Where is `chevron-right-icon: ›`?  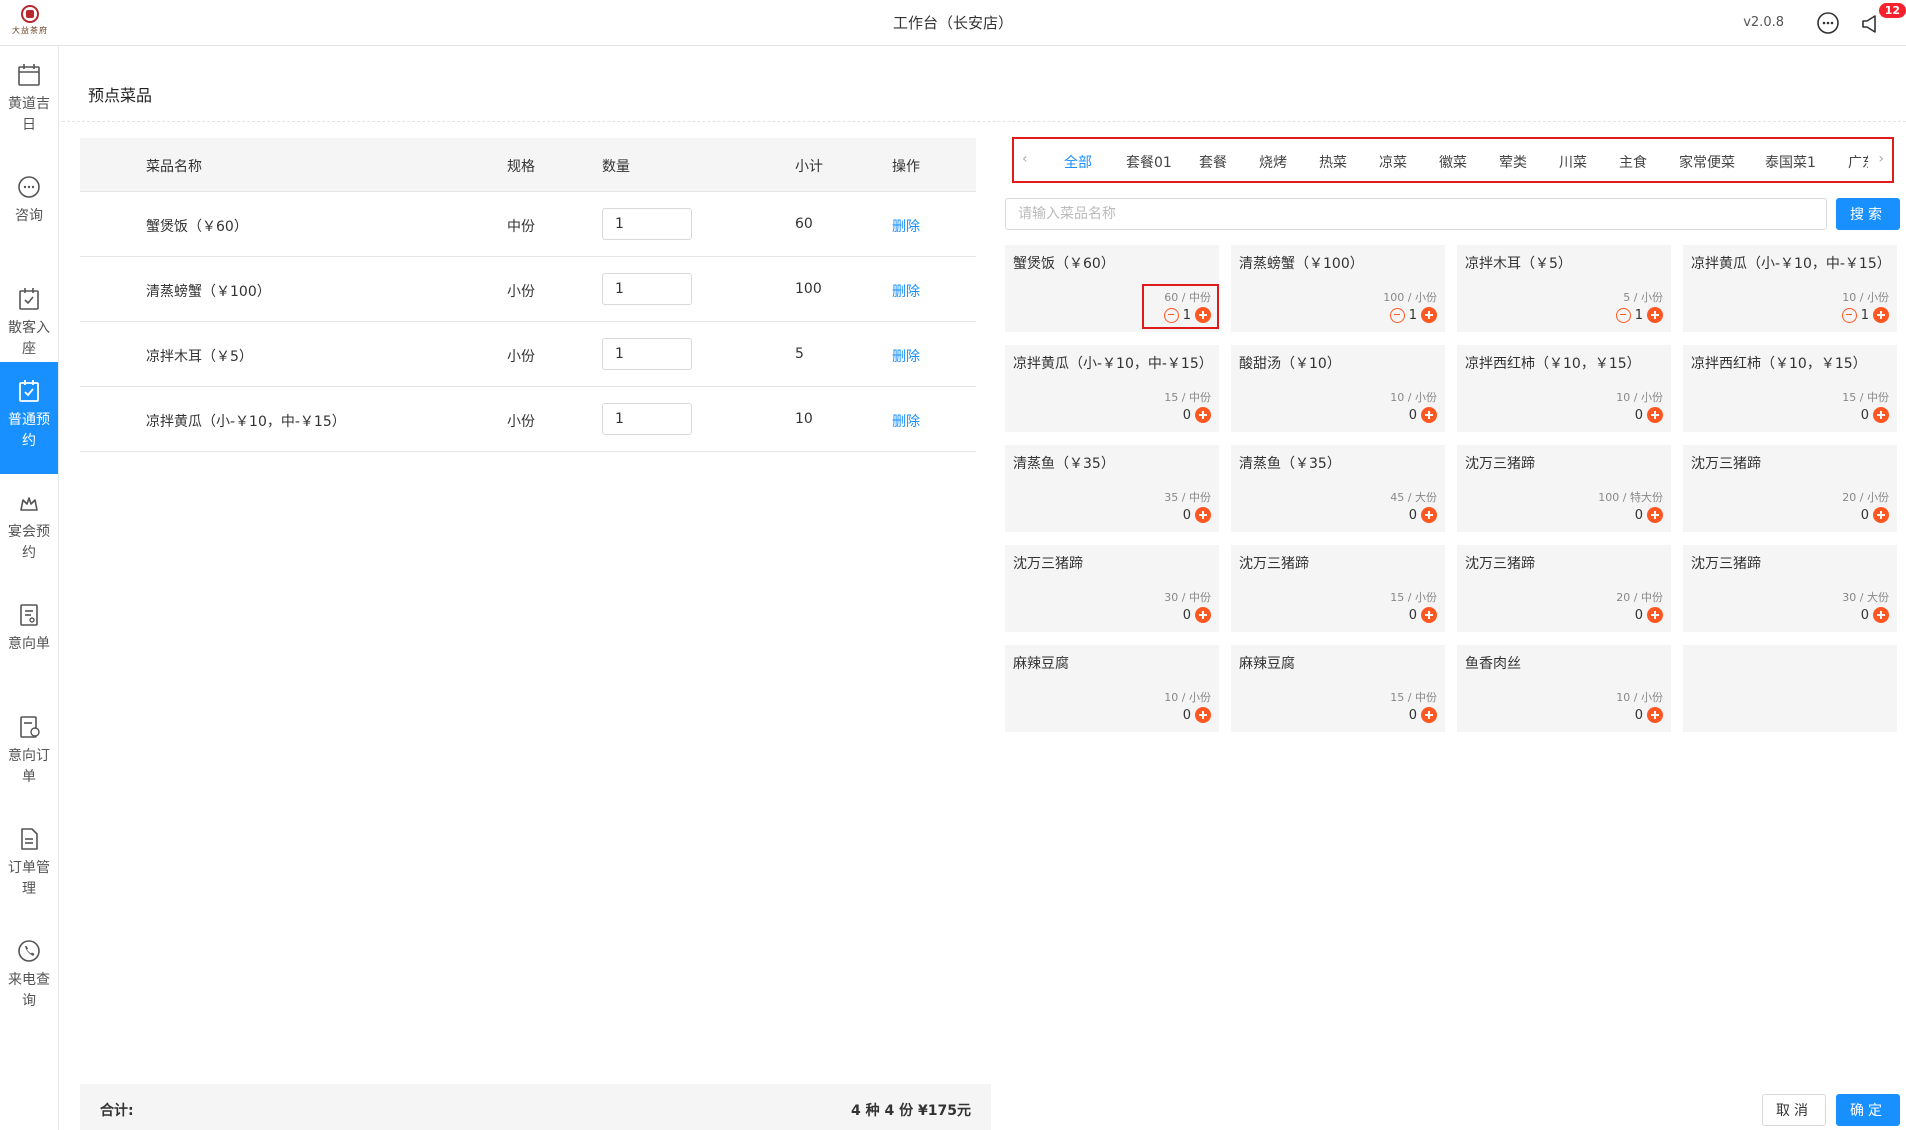 chevron-right-icon: › is located at coordinates (1881, 159).